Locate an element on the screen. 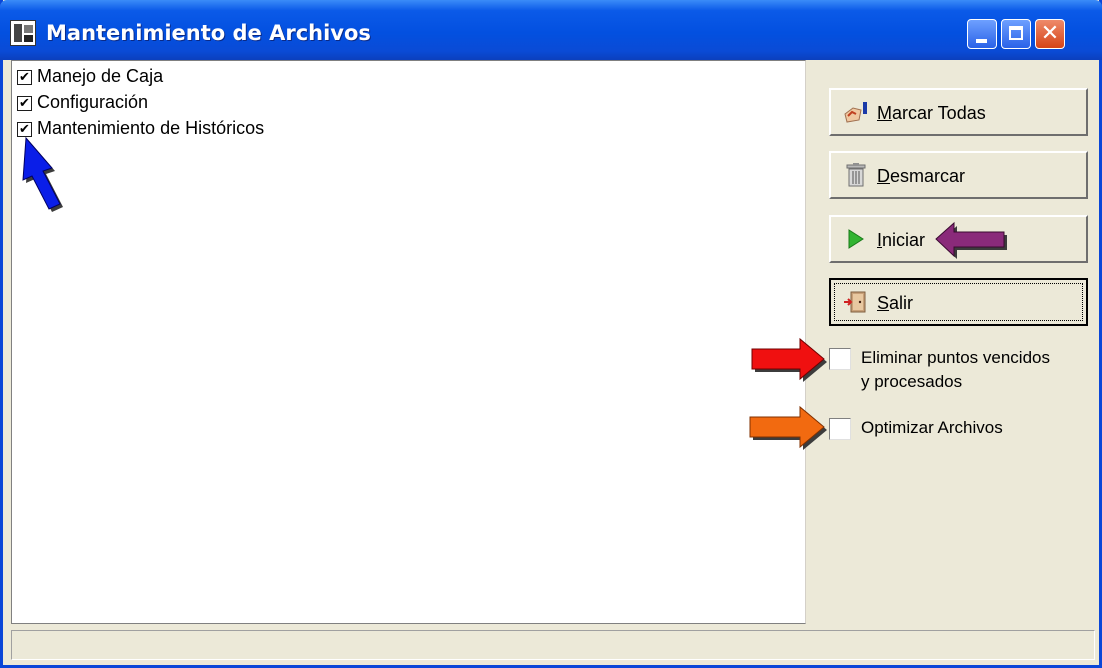 The width and height of the screenshot is (1102, 668). maximize-button is located at coordinates (1016, 34).